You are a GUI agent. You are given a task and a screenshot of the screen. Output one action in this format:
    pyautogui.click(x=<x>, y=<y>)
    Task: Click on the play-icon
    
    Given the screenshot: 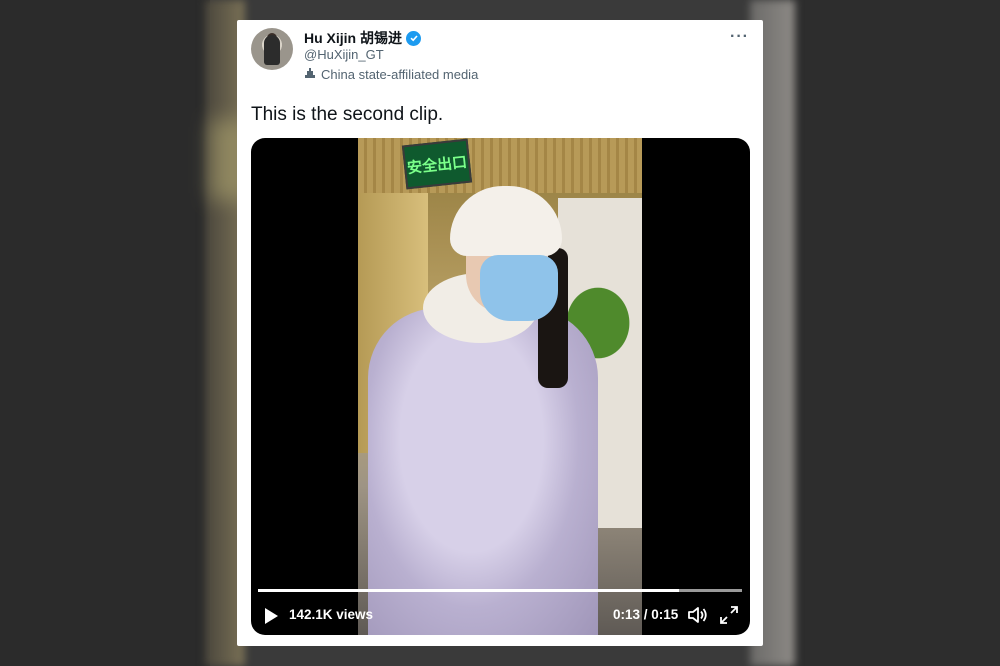 What is the action you would take?
    pyautogui.click(x=271, y=616)
    